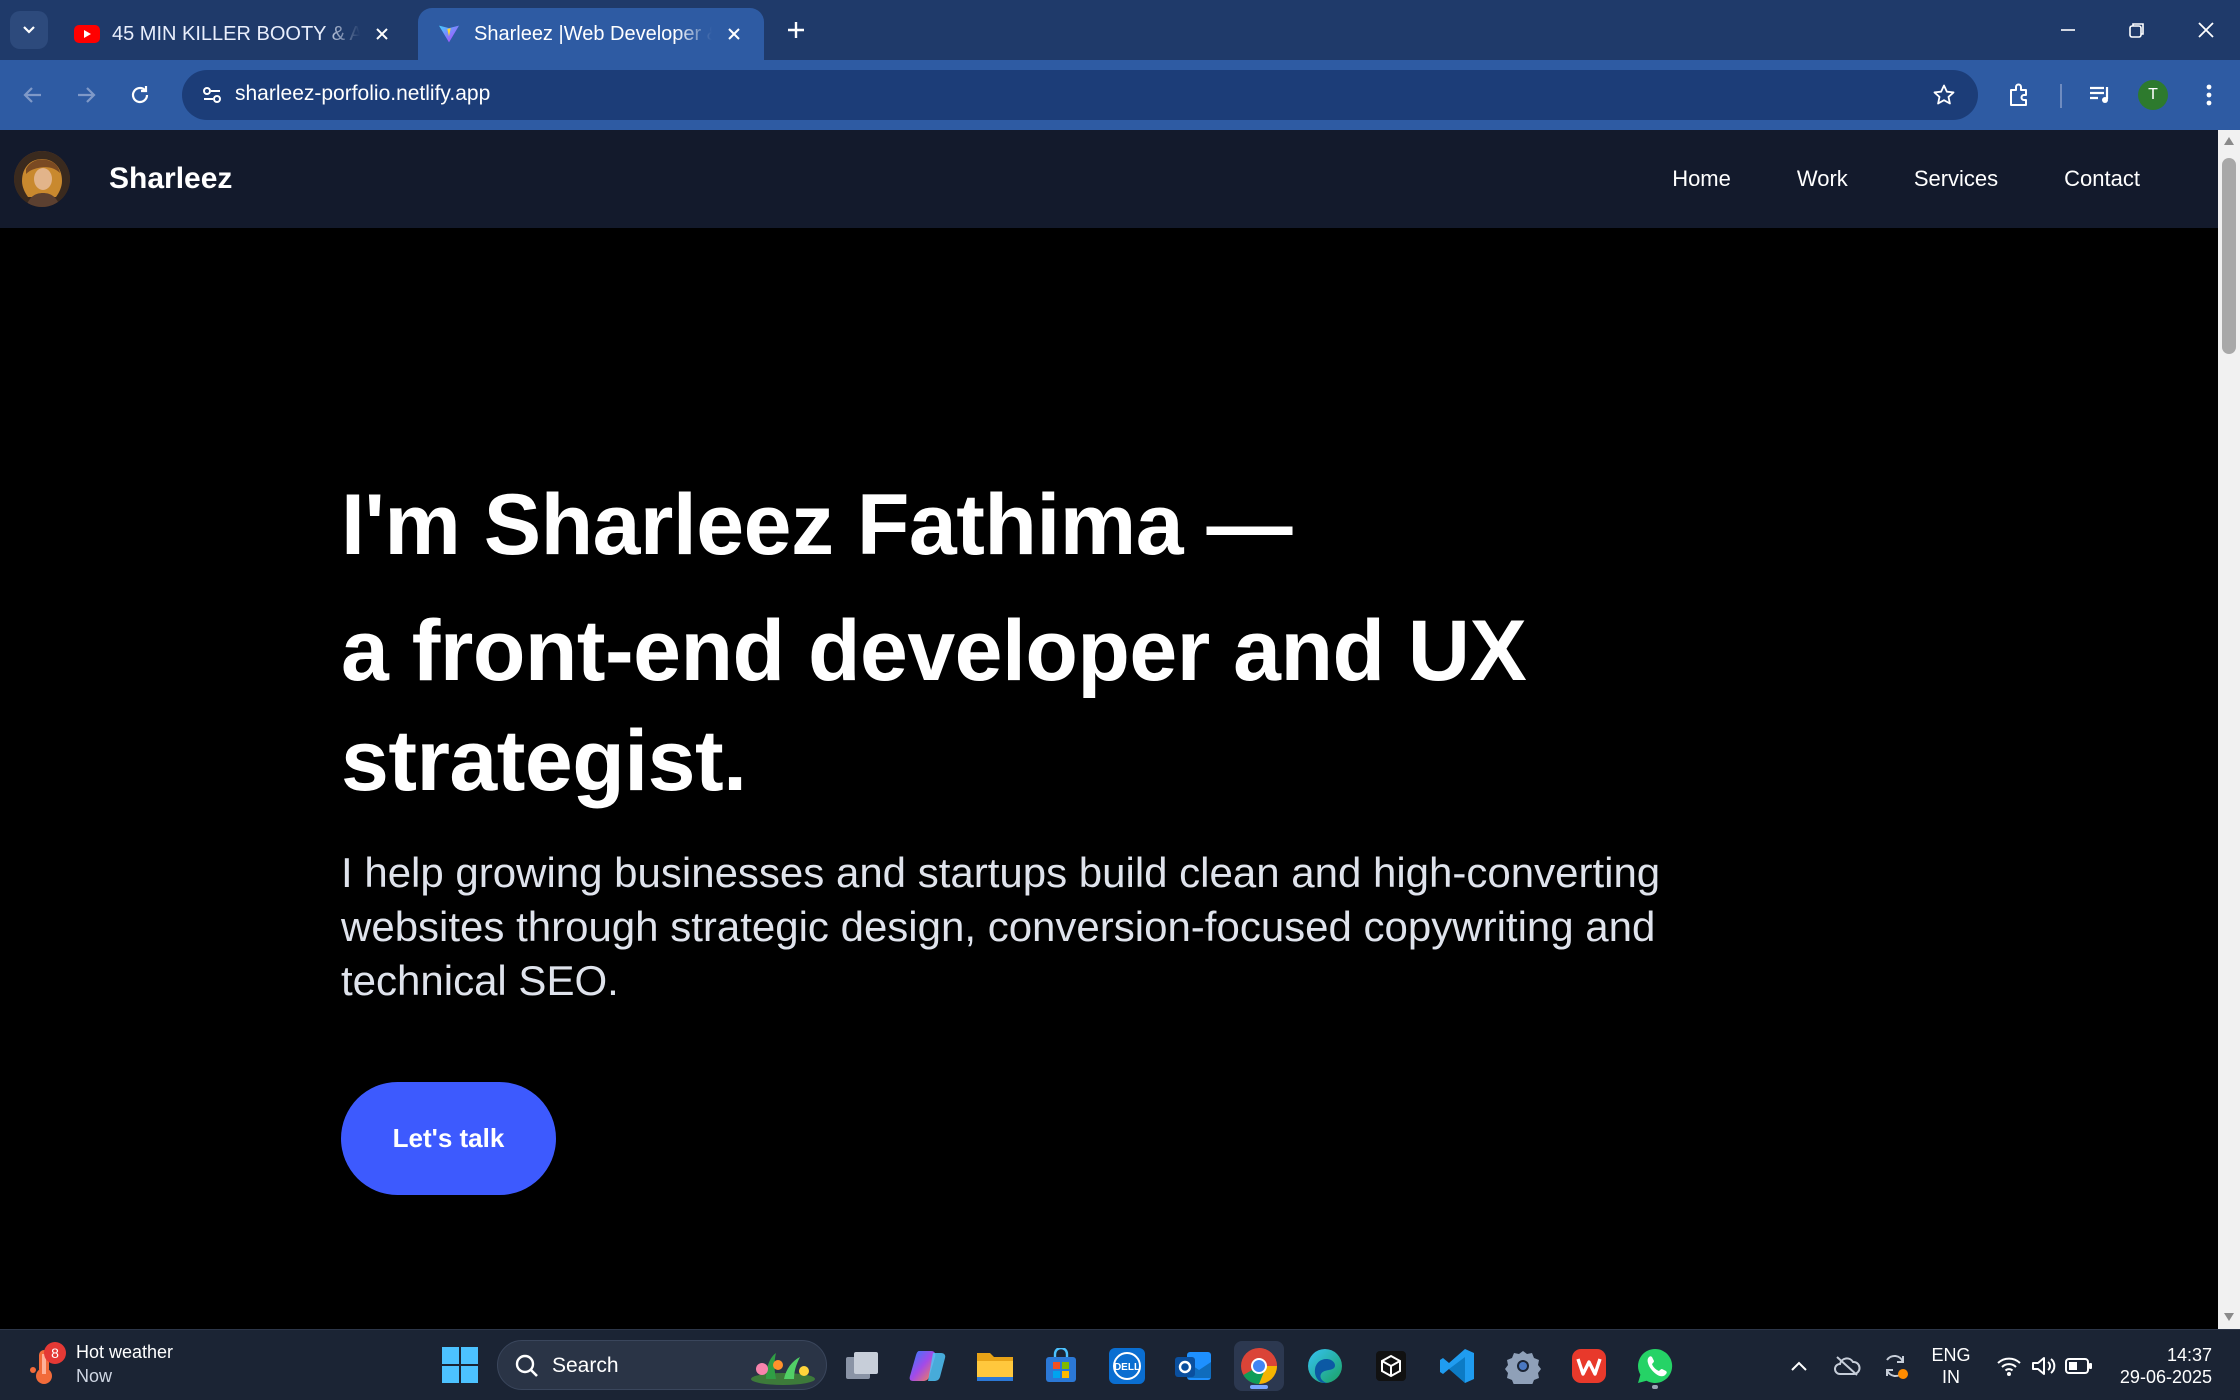  I want to click on edge-icon, so click(1325, 1366).